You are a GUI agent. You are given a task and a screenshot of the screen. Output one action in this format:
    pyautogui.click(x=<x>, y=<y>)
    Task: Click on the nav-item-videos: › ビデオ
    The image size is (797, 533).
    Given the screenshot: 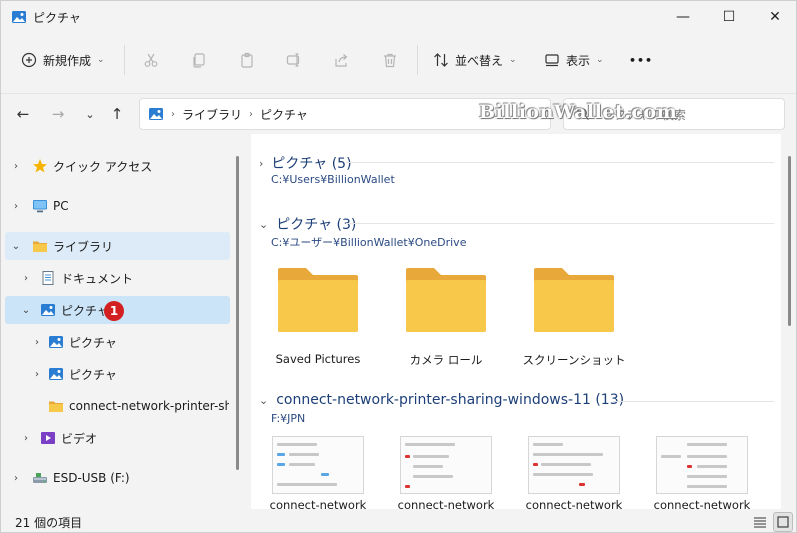 What is the action you would take?
    pyautogui.click(x=116, y=438)
    